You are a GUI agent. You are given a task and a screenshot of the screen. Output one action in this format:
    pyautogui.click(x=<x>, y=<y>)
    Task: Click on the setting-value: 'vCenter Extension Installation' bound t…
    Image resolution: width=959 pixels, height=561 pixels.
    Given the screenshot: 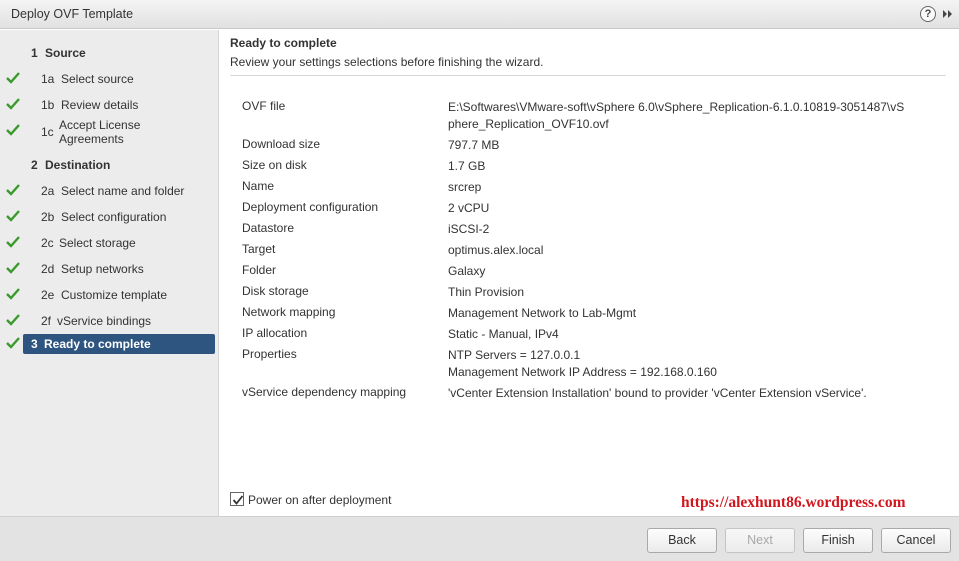 What is the action you would take?
    pyautogui.click(x=657, y=393)
    